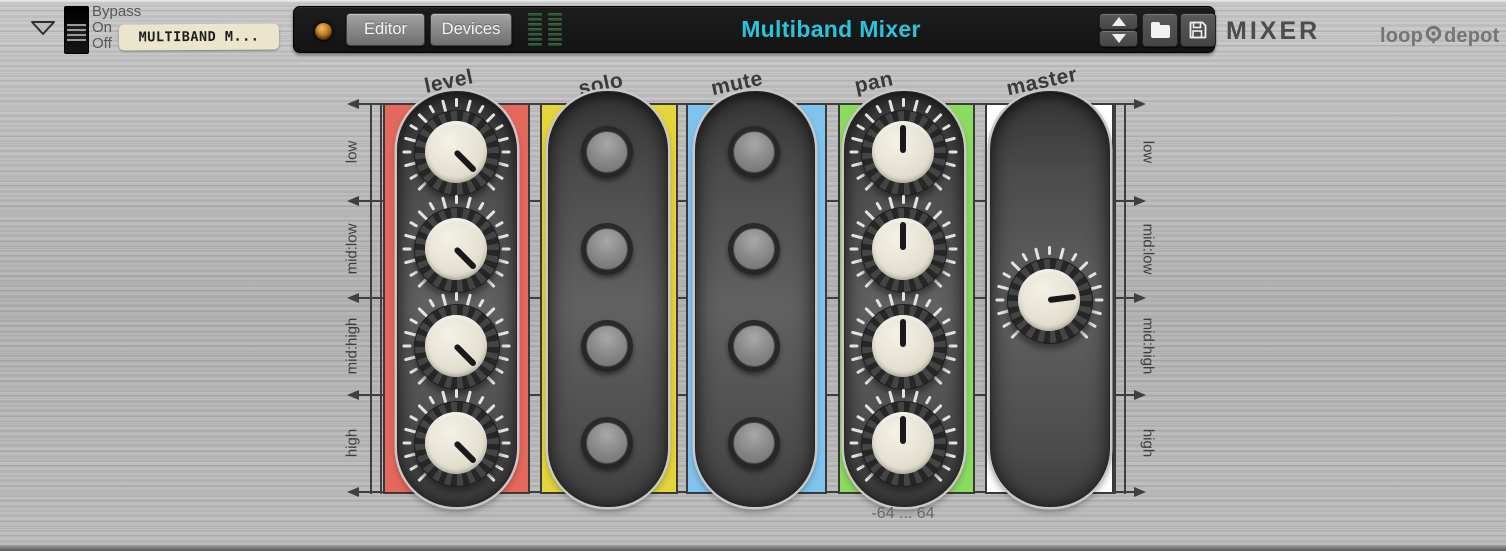 Image resolution: width=1506 pixels, height=551 pixels. I want to click on save-icon, so click(1198, 30).